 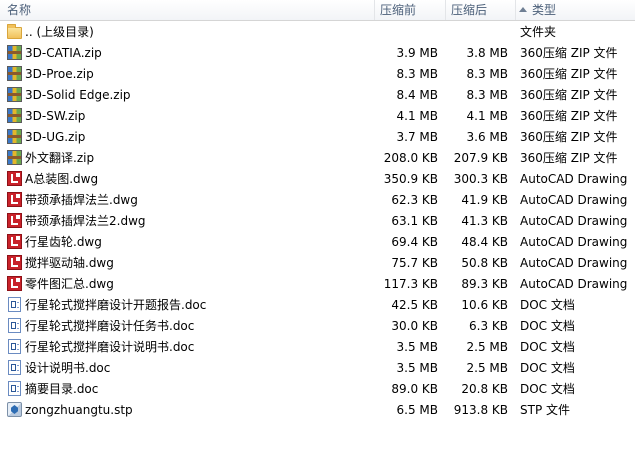 What do you see at coordinates (317, 263) in the screenshot?
I see `file-row: 搅拌驱动轴.dwg 75.7 KB 50.8 KB AutoCAD Drawing` at bounding box center [317, 263].